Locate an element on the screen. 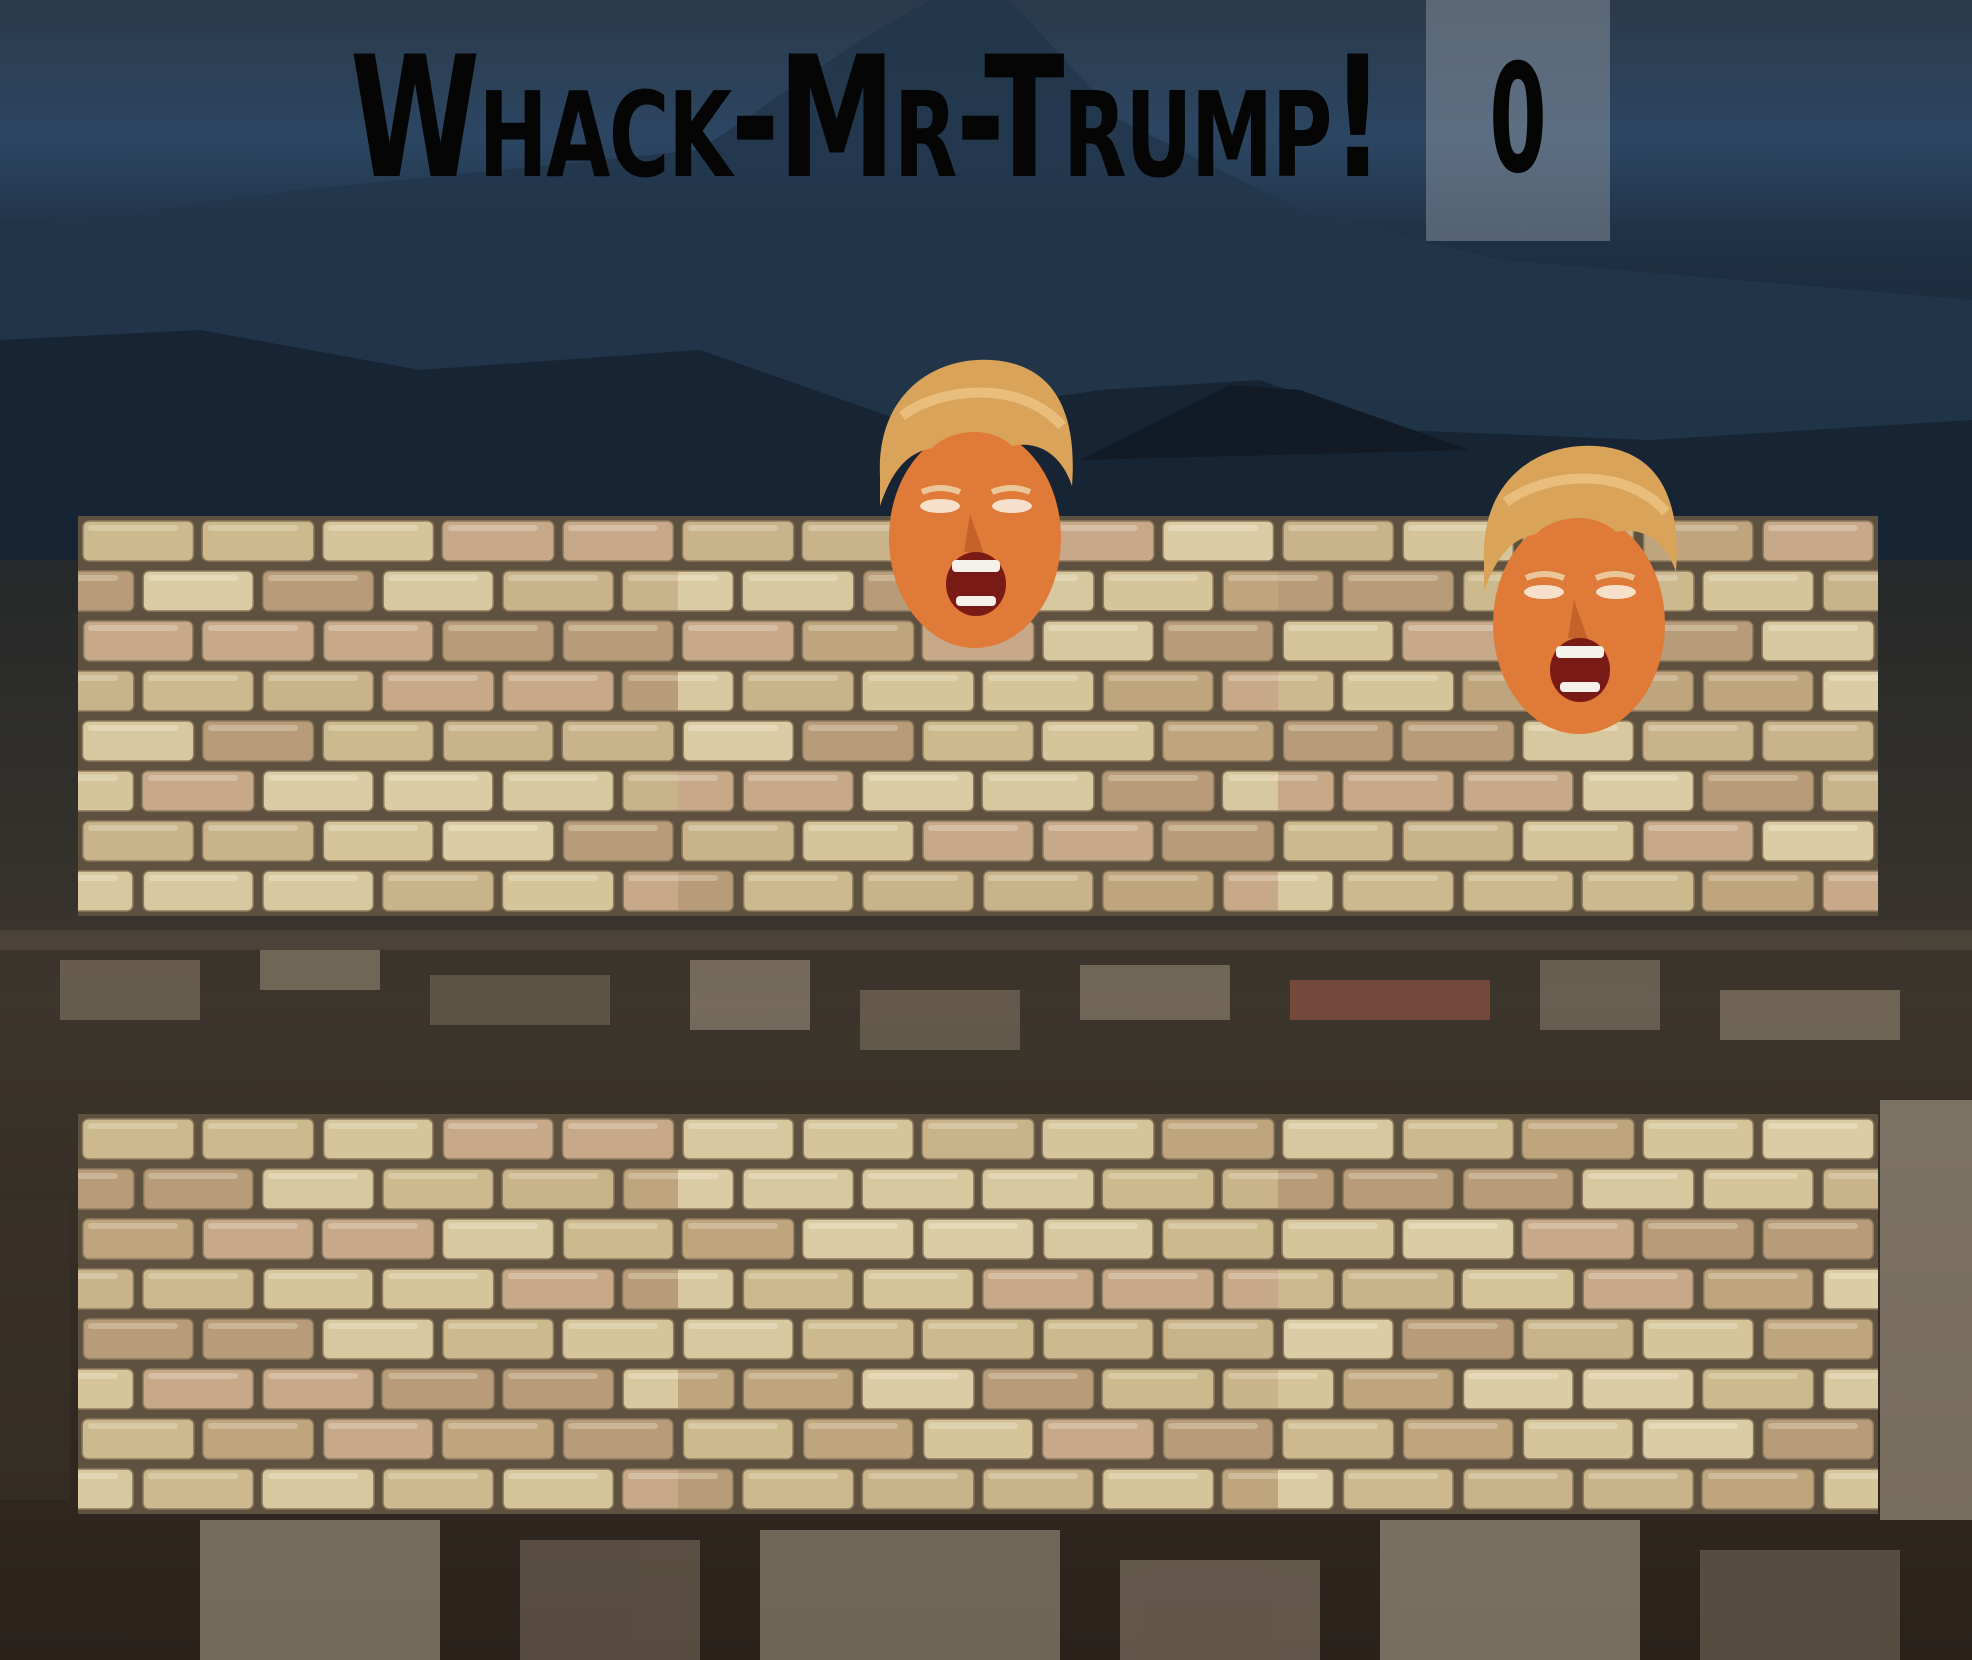 Image resolution: width=1972 pixels, height=1660 pixels. score-box: 0 is located at coordinates (1518, 120).